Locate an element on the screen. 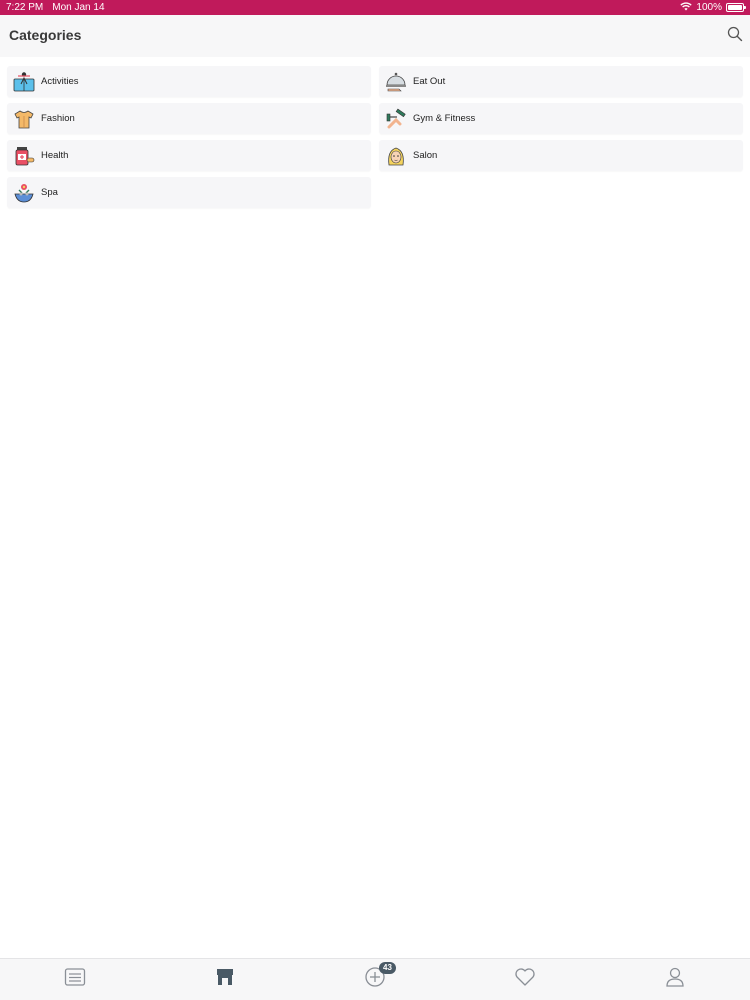 The height and width of the screenshot is (1000, 750). category-label: Health is located at coordinates (55, 155).